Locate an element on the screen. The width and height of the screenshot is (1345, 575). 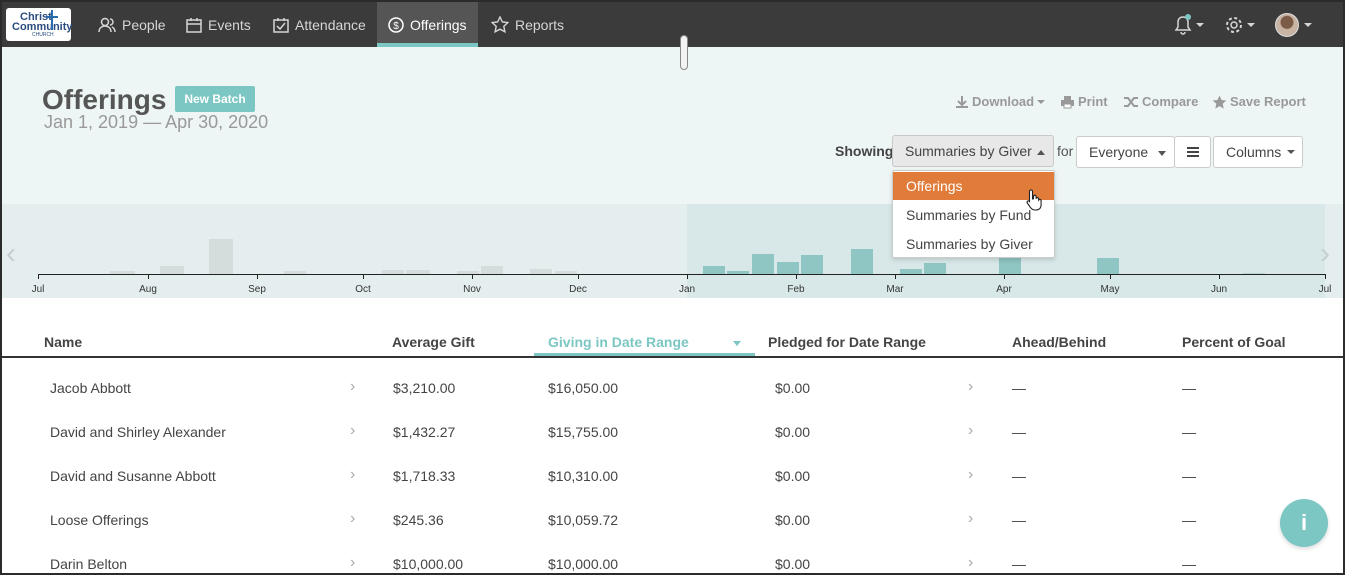
timeline-next-icon: › is located at coordinates (1325, 254).